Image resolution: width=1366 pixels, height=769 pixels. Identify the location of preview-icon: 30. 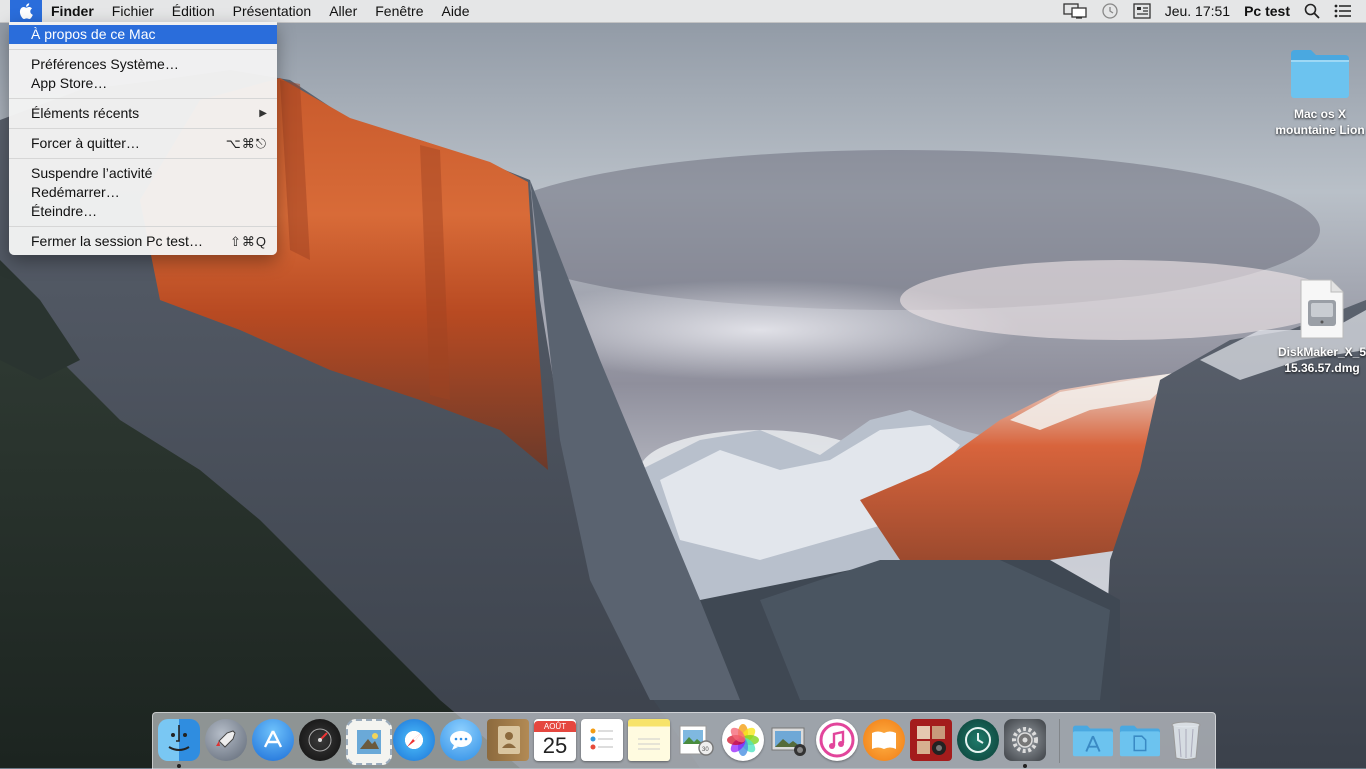
(696, 740).